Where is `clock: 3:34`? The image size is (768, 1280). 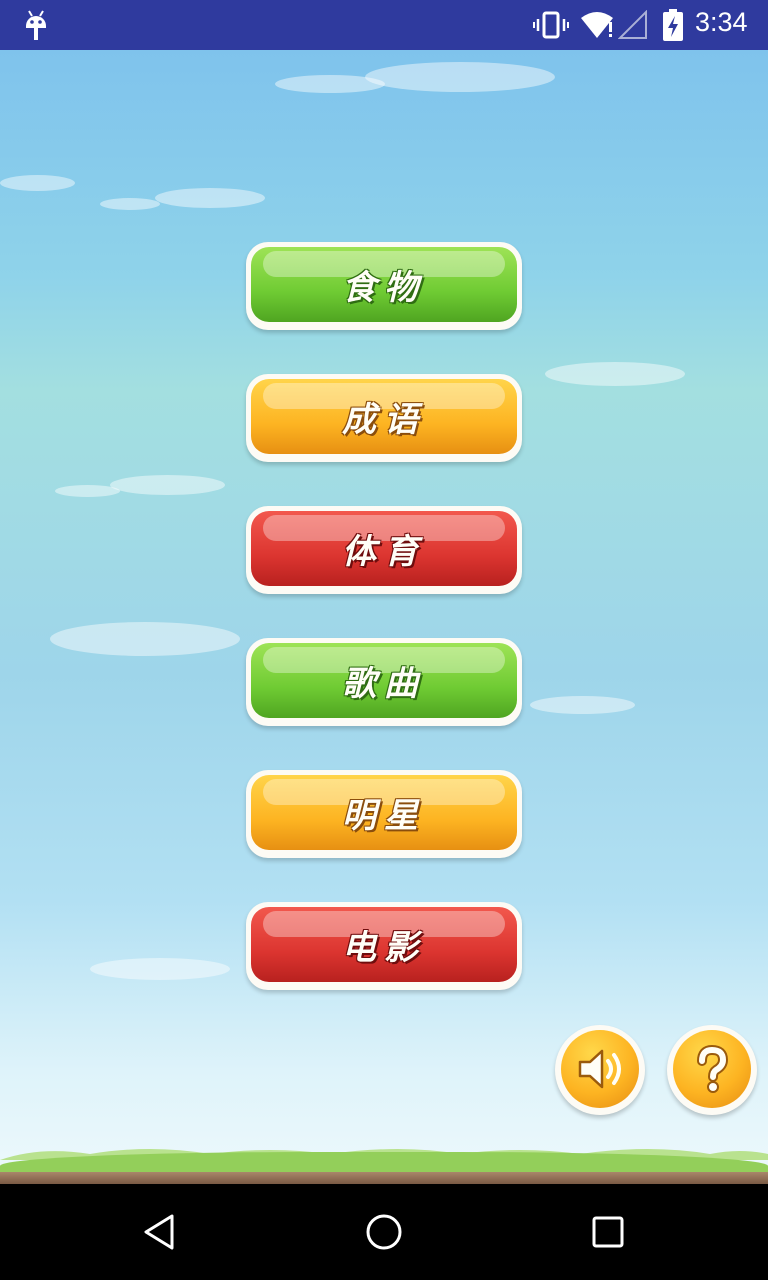 clock: 3:34 is located at coordinates (721, 22).